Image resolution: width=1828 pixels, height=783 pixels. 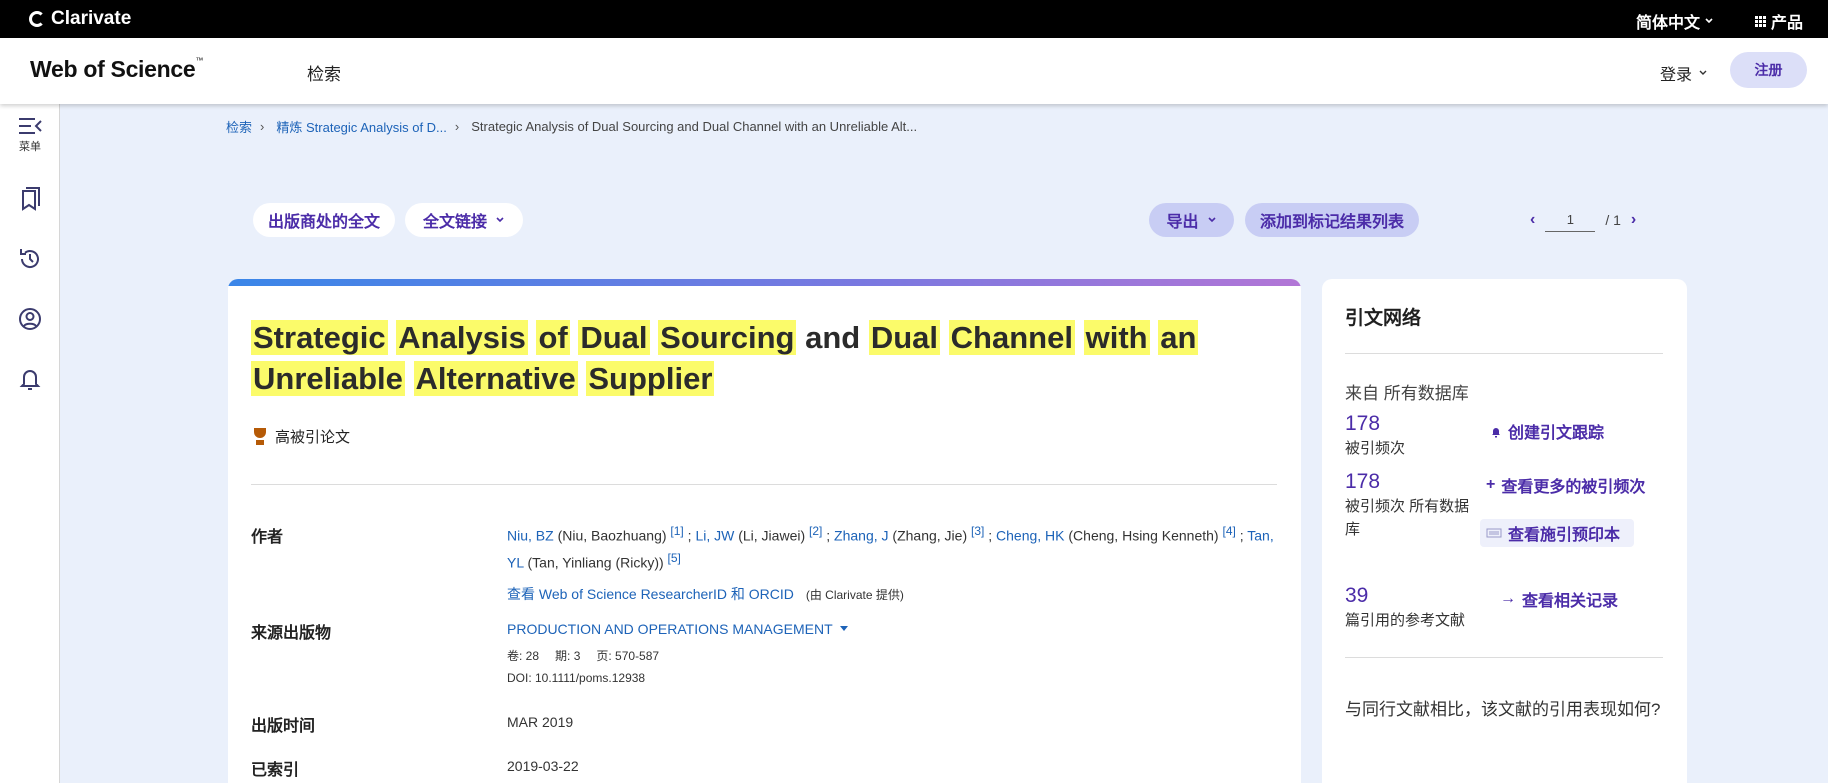 I want to click on researcherid-link: 查看 Web of Science ResearcherID 和 ORCID, so click(x=650, y=594).